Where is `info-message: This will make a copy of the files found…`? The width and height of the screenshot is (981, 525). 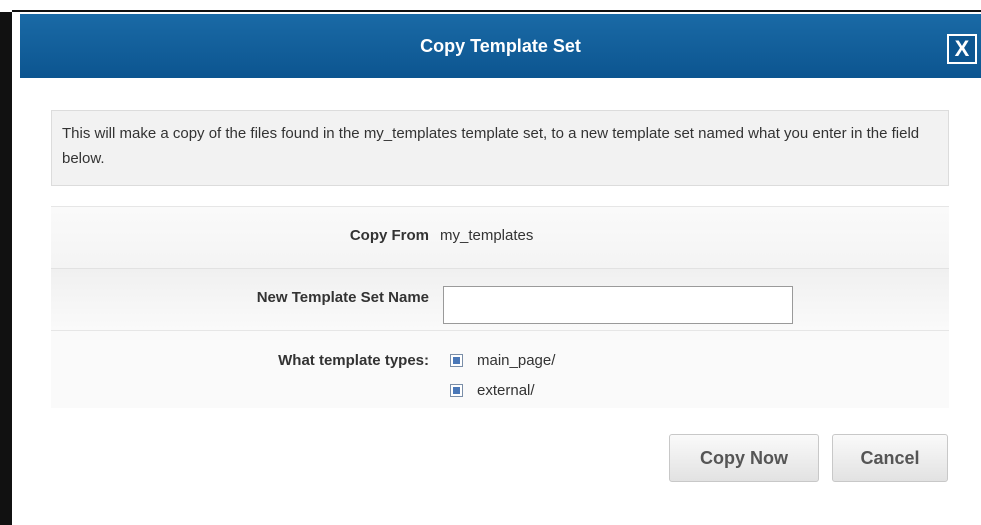 info-message: This will make a copy of the files found… is located at coordinates (500, 148).